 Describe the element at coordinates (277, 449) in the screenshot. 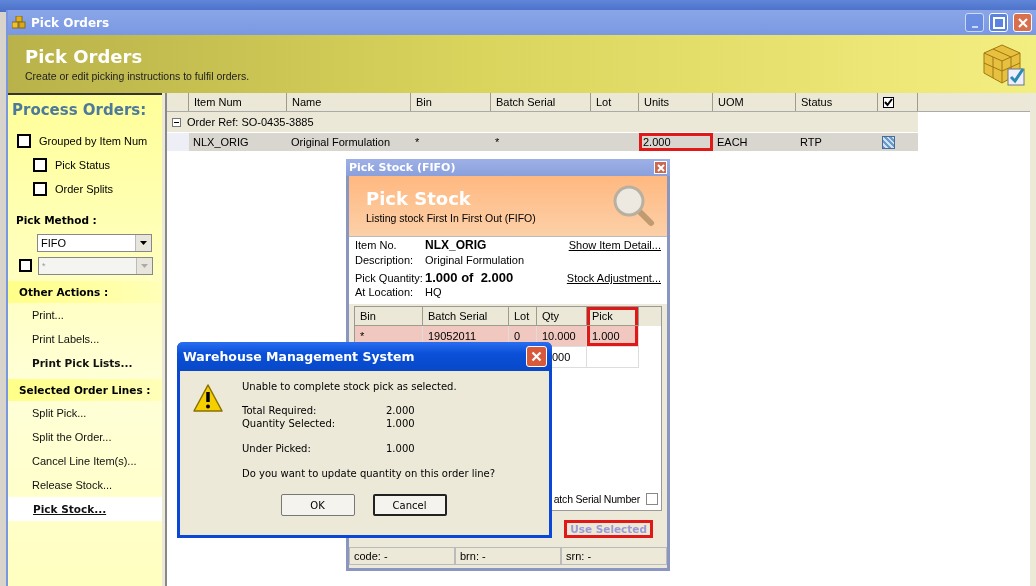

I see `message-label: Under Picked:` at that location.